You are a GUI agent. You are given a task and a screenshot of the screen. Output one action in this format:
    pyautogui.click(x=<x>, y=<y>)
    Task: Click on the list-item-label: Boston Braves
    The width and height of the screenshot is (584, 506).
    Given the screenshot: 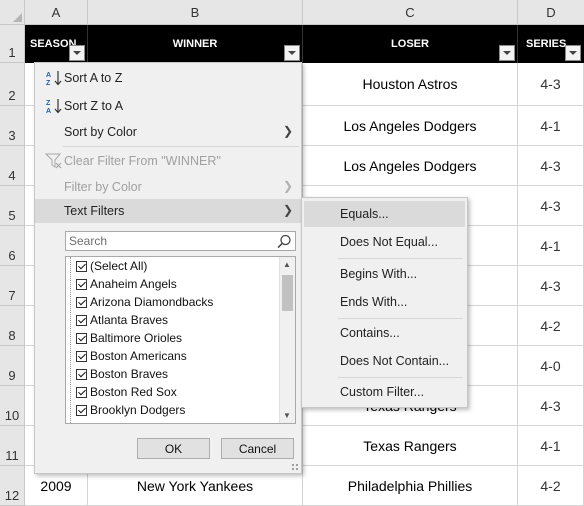 What is the action you would take?
    pyautogui.click(x=129, y=374)
    